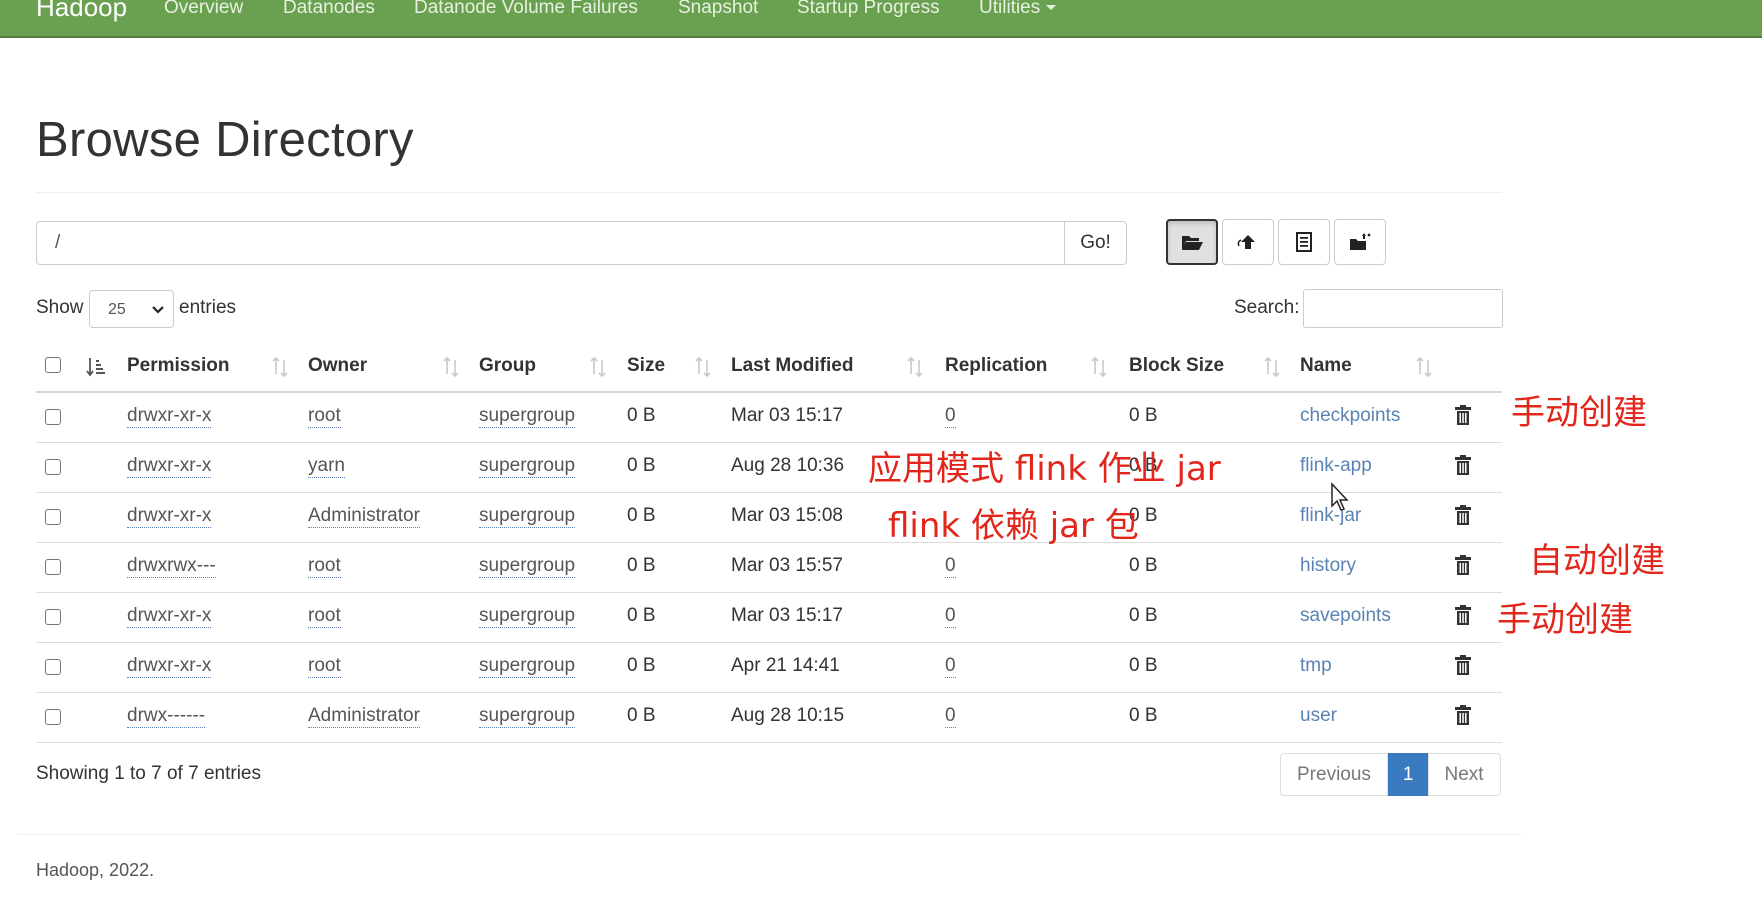 This screenshot has width=1762, height=906. What do you see at coordinates (1051, 8) in the screenshot?
I see `caret-down-icon` at bounding box center [1051, 8].